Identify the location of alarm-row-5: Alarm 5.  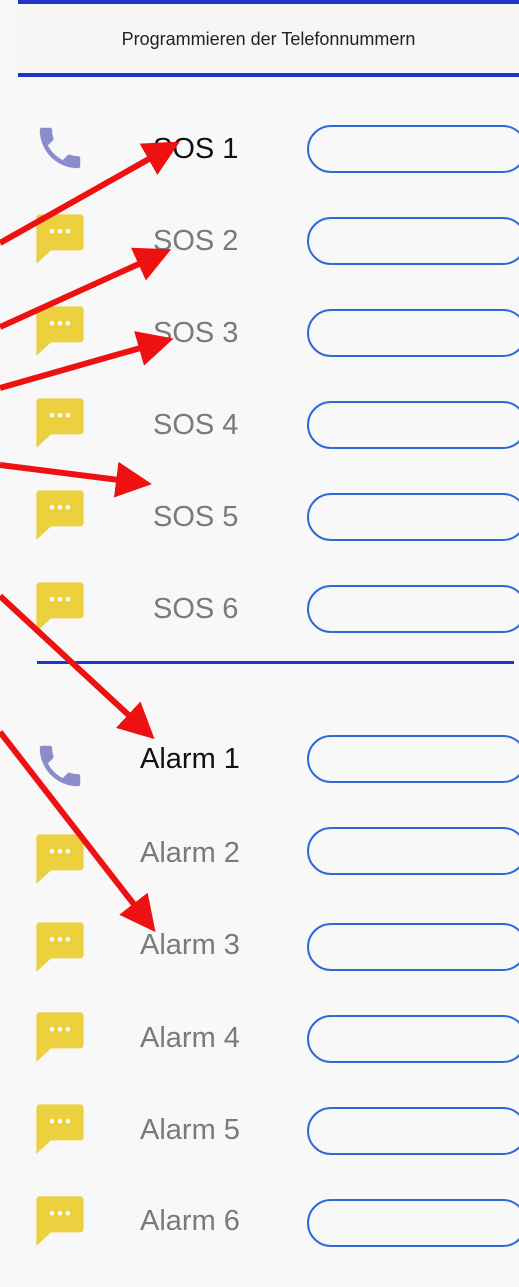
(259, 1129).